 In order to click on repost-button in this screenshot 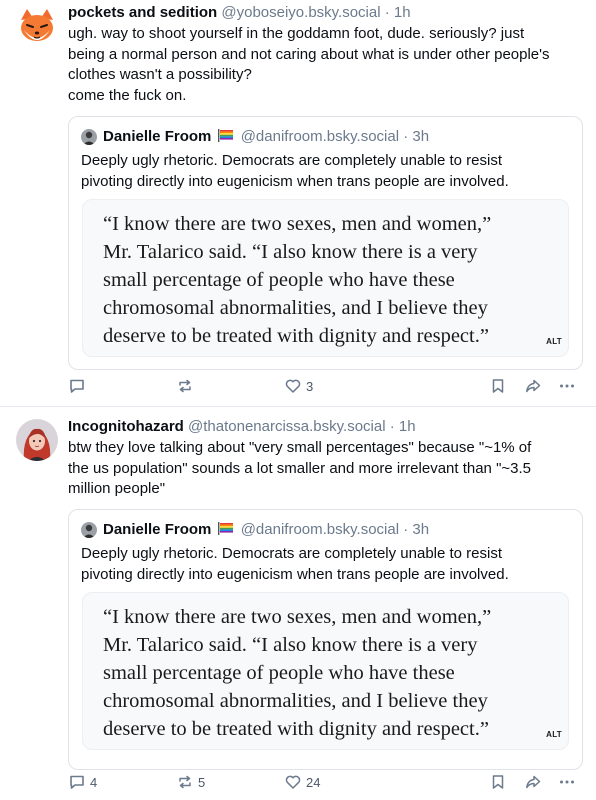, I will do `click(187, 386)`.